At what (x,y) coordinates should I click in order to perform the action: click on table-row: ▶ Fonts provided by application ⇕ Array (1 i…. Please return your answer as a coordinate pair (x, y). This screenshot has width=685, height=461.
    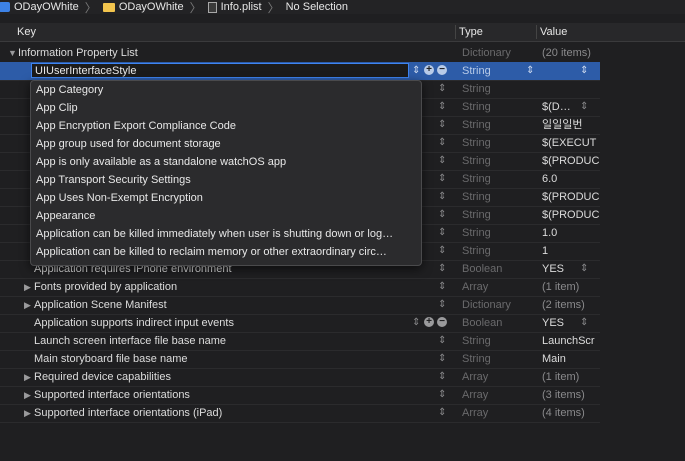
    Looking at the image, I should click on (300, 287).